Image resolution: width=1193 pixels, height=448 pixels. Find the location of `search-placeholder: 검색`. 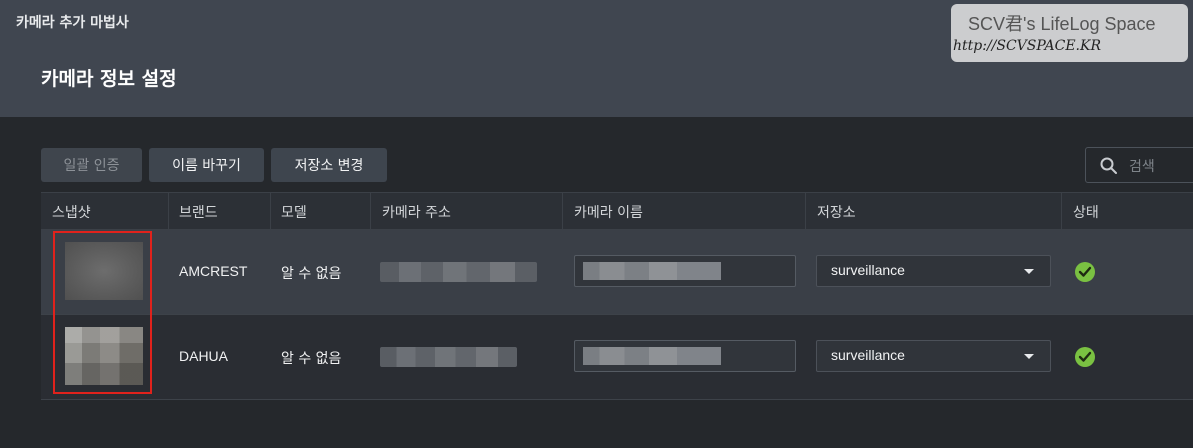

search-placeholder: 검색 is located at coordinates (1142, 167).